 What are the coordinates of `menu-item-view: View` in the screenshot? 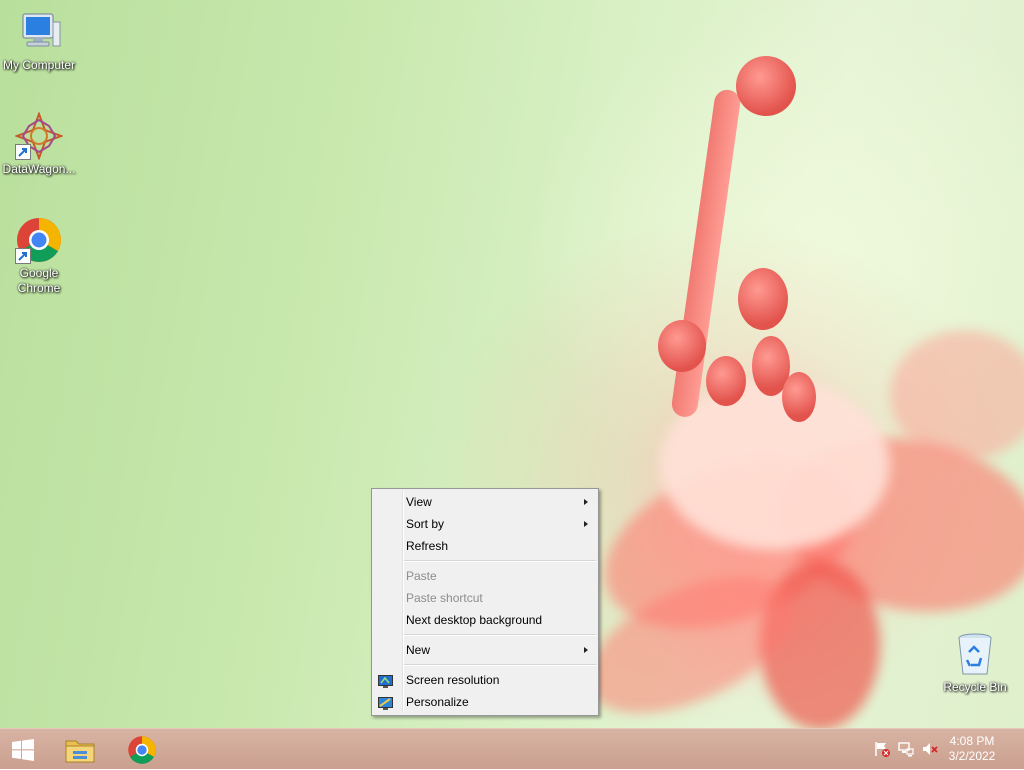 It's located at (485, 502).